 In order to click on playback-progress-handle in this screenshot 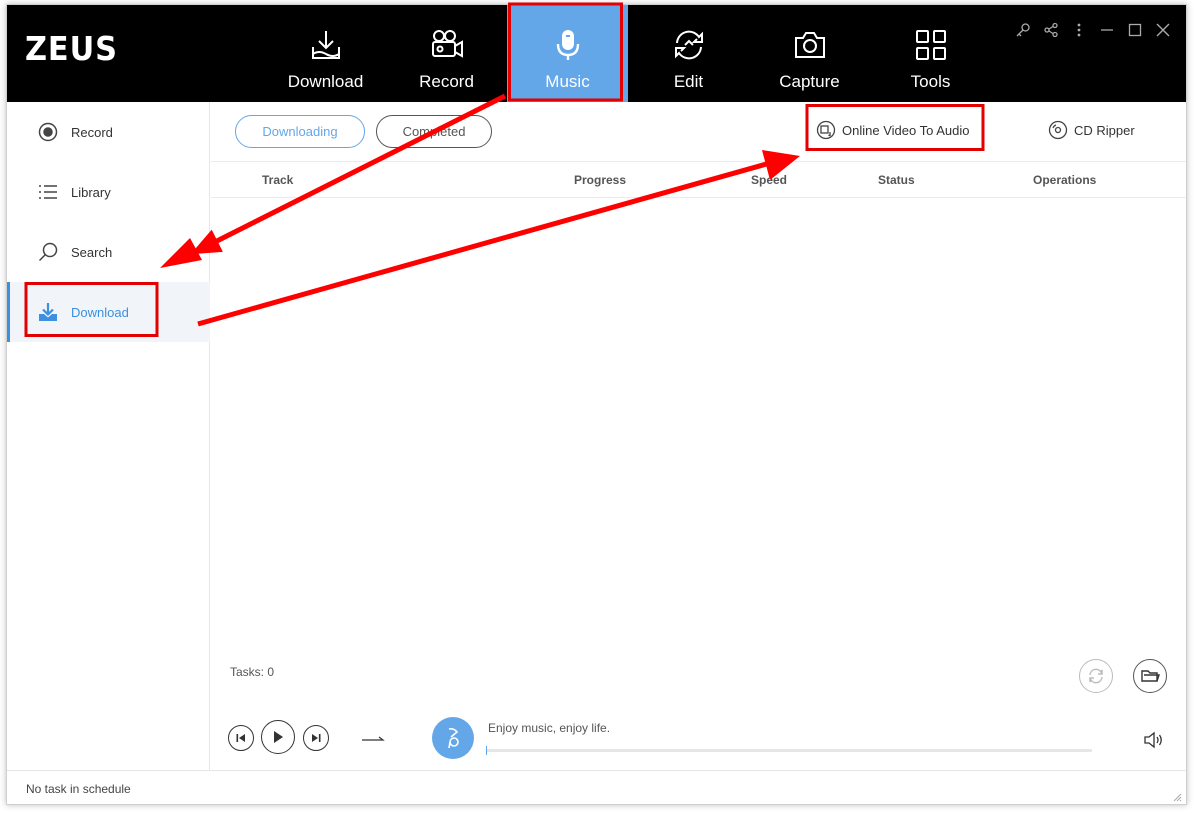, I will do `click(486, 750)`.